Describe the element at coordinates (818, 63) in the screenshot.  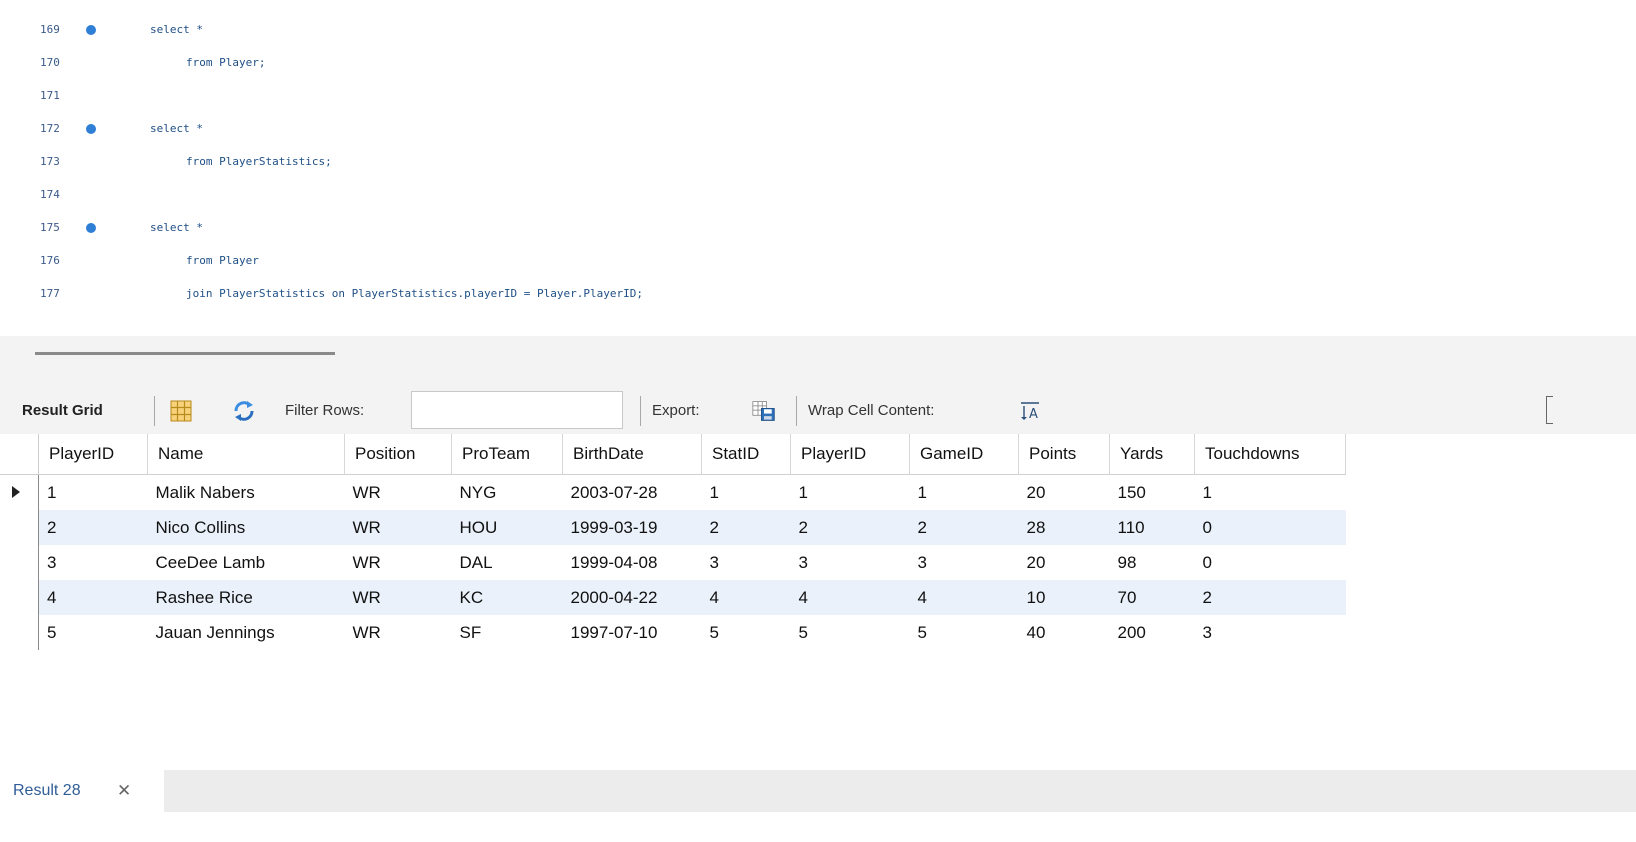
I see `code-line: 170 from Player;` at that location.